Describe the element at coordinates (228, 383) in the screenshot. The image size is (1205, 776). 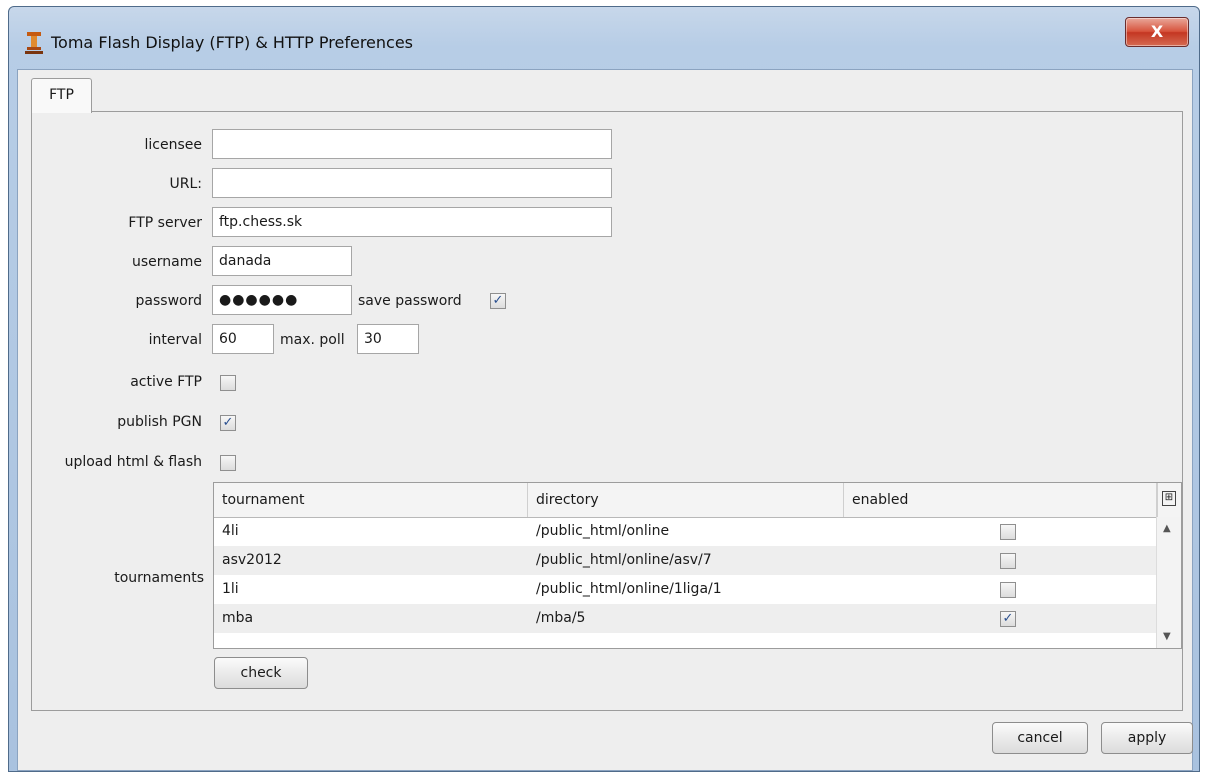
I see `active-ftp-checkbox` at that location.